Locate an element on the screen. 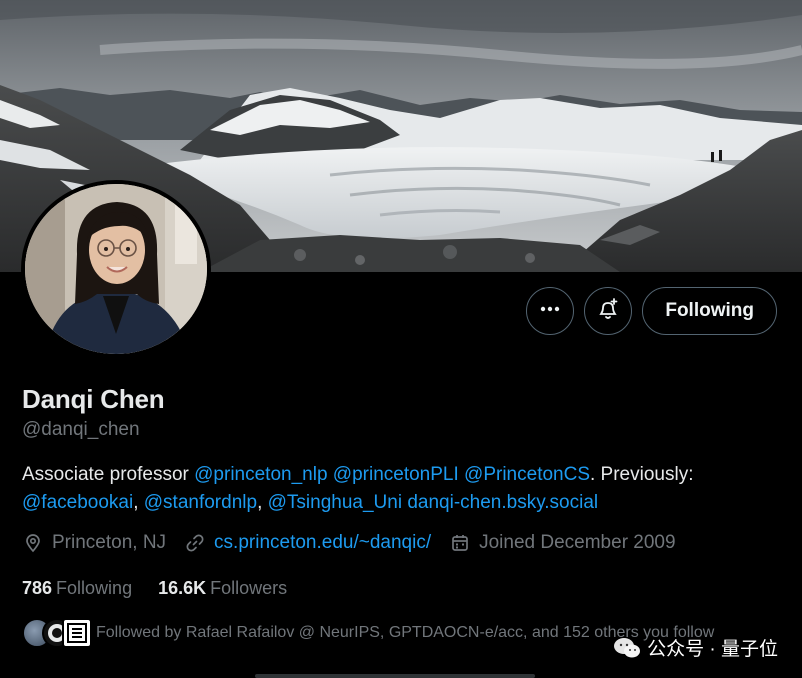  user-handle: @danqi_chen is located at coordinates (81, 429).